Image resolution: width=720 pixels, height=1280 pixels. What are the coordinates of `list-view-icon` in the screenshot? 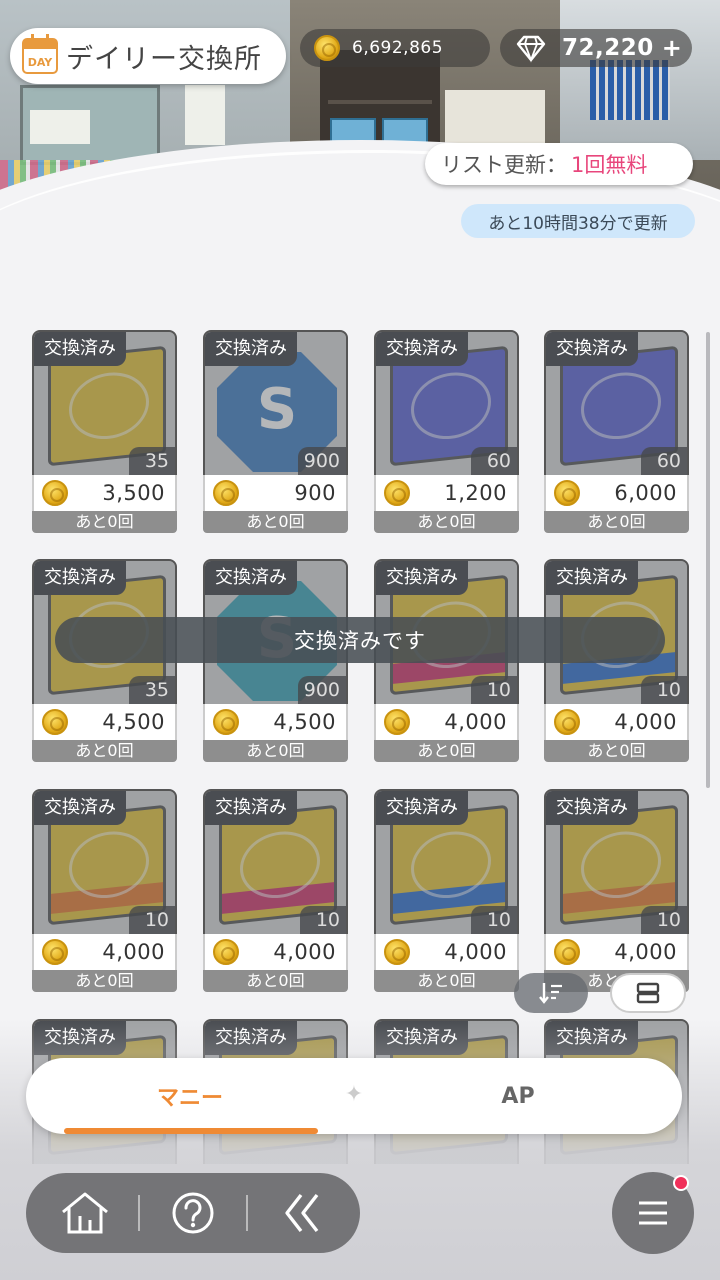 It's located at (648, 993).